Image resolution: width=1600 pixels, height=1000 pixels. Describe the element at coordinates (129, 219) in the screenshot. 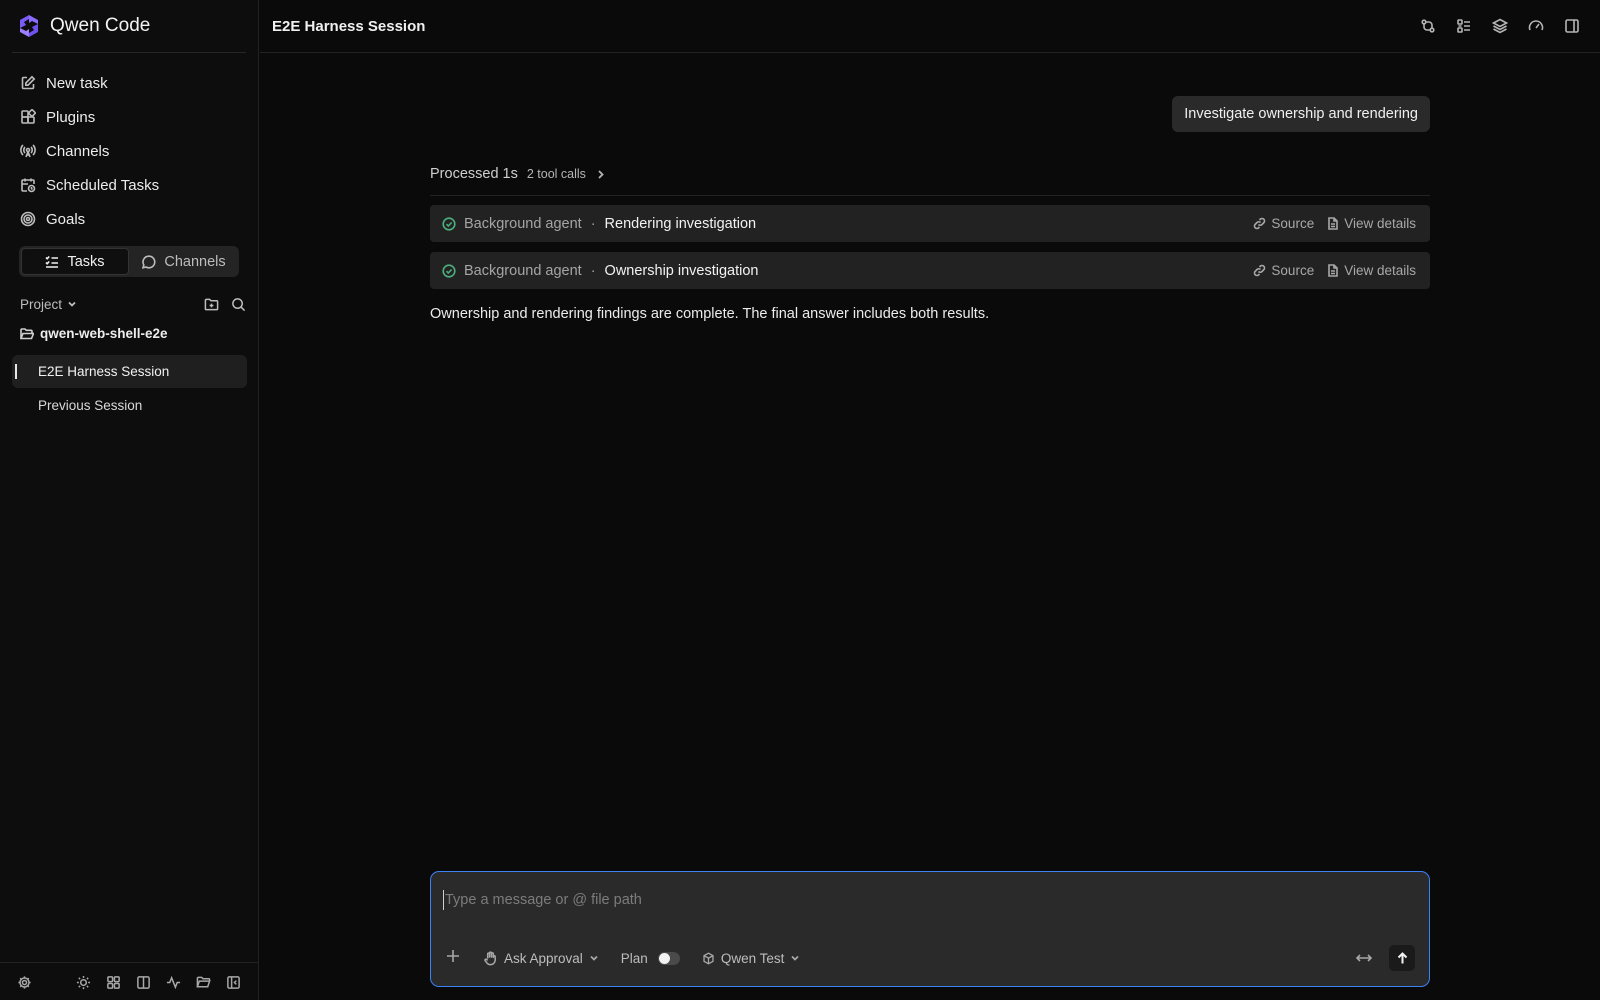

I see `nav-goals: Goals` at that location.